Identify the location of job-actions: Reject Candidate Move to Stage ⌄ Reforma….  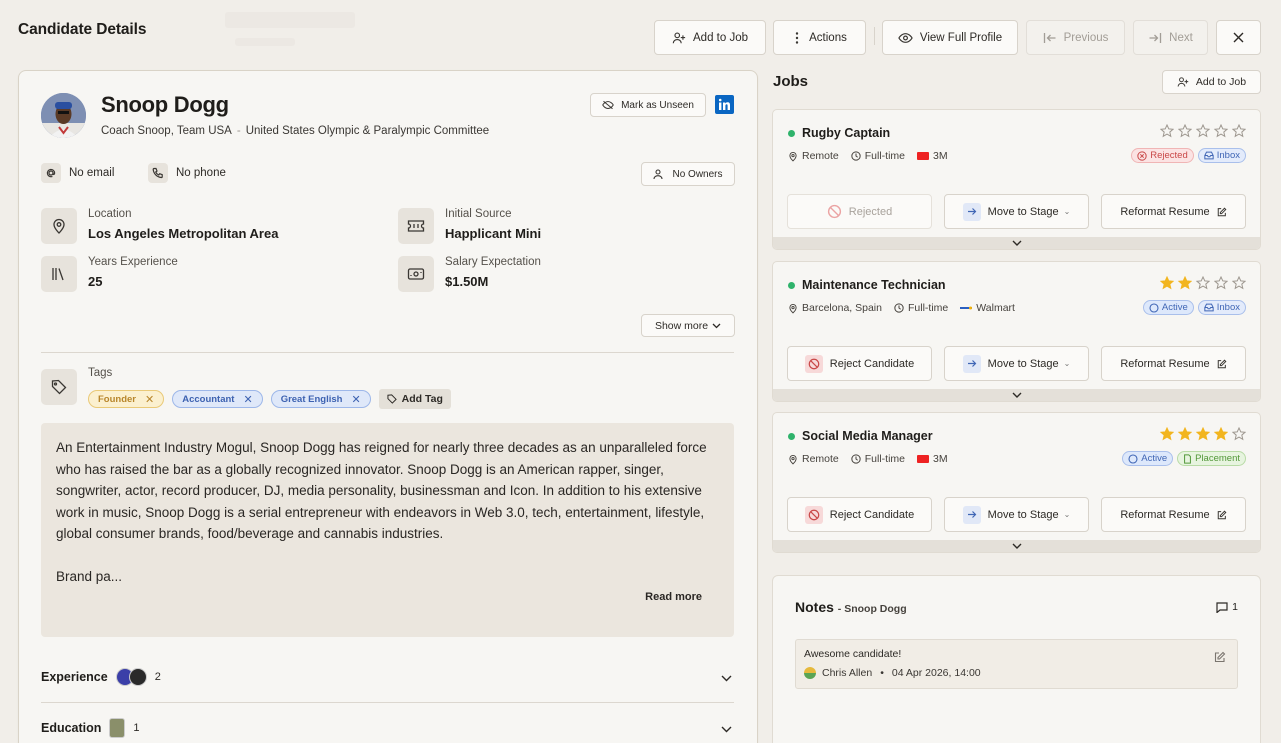
(1016, 363).